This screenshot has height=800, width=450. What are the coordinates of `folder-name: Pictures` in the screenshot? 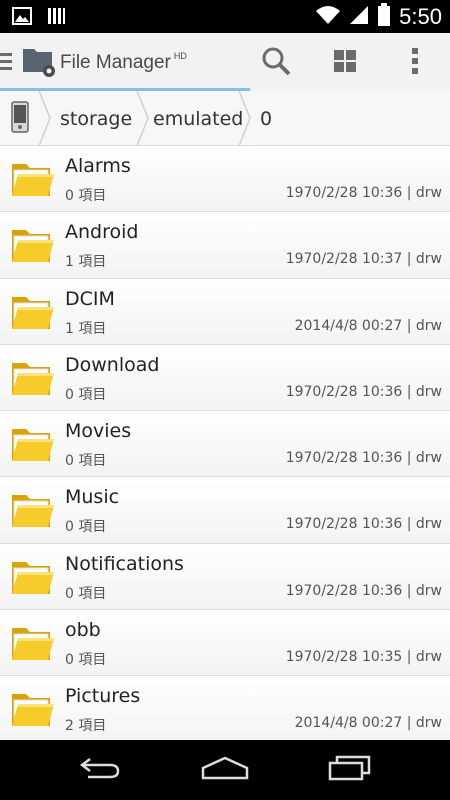 It's located at (103, 696).